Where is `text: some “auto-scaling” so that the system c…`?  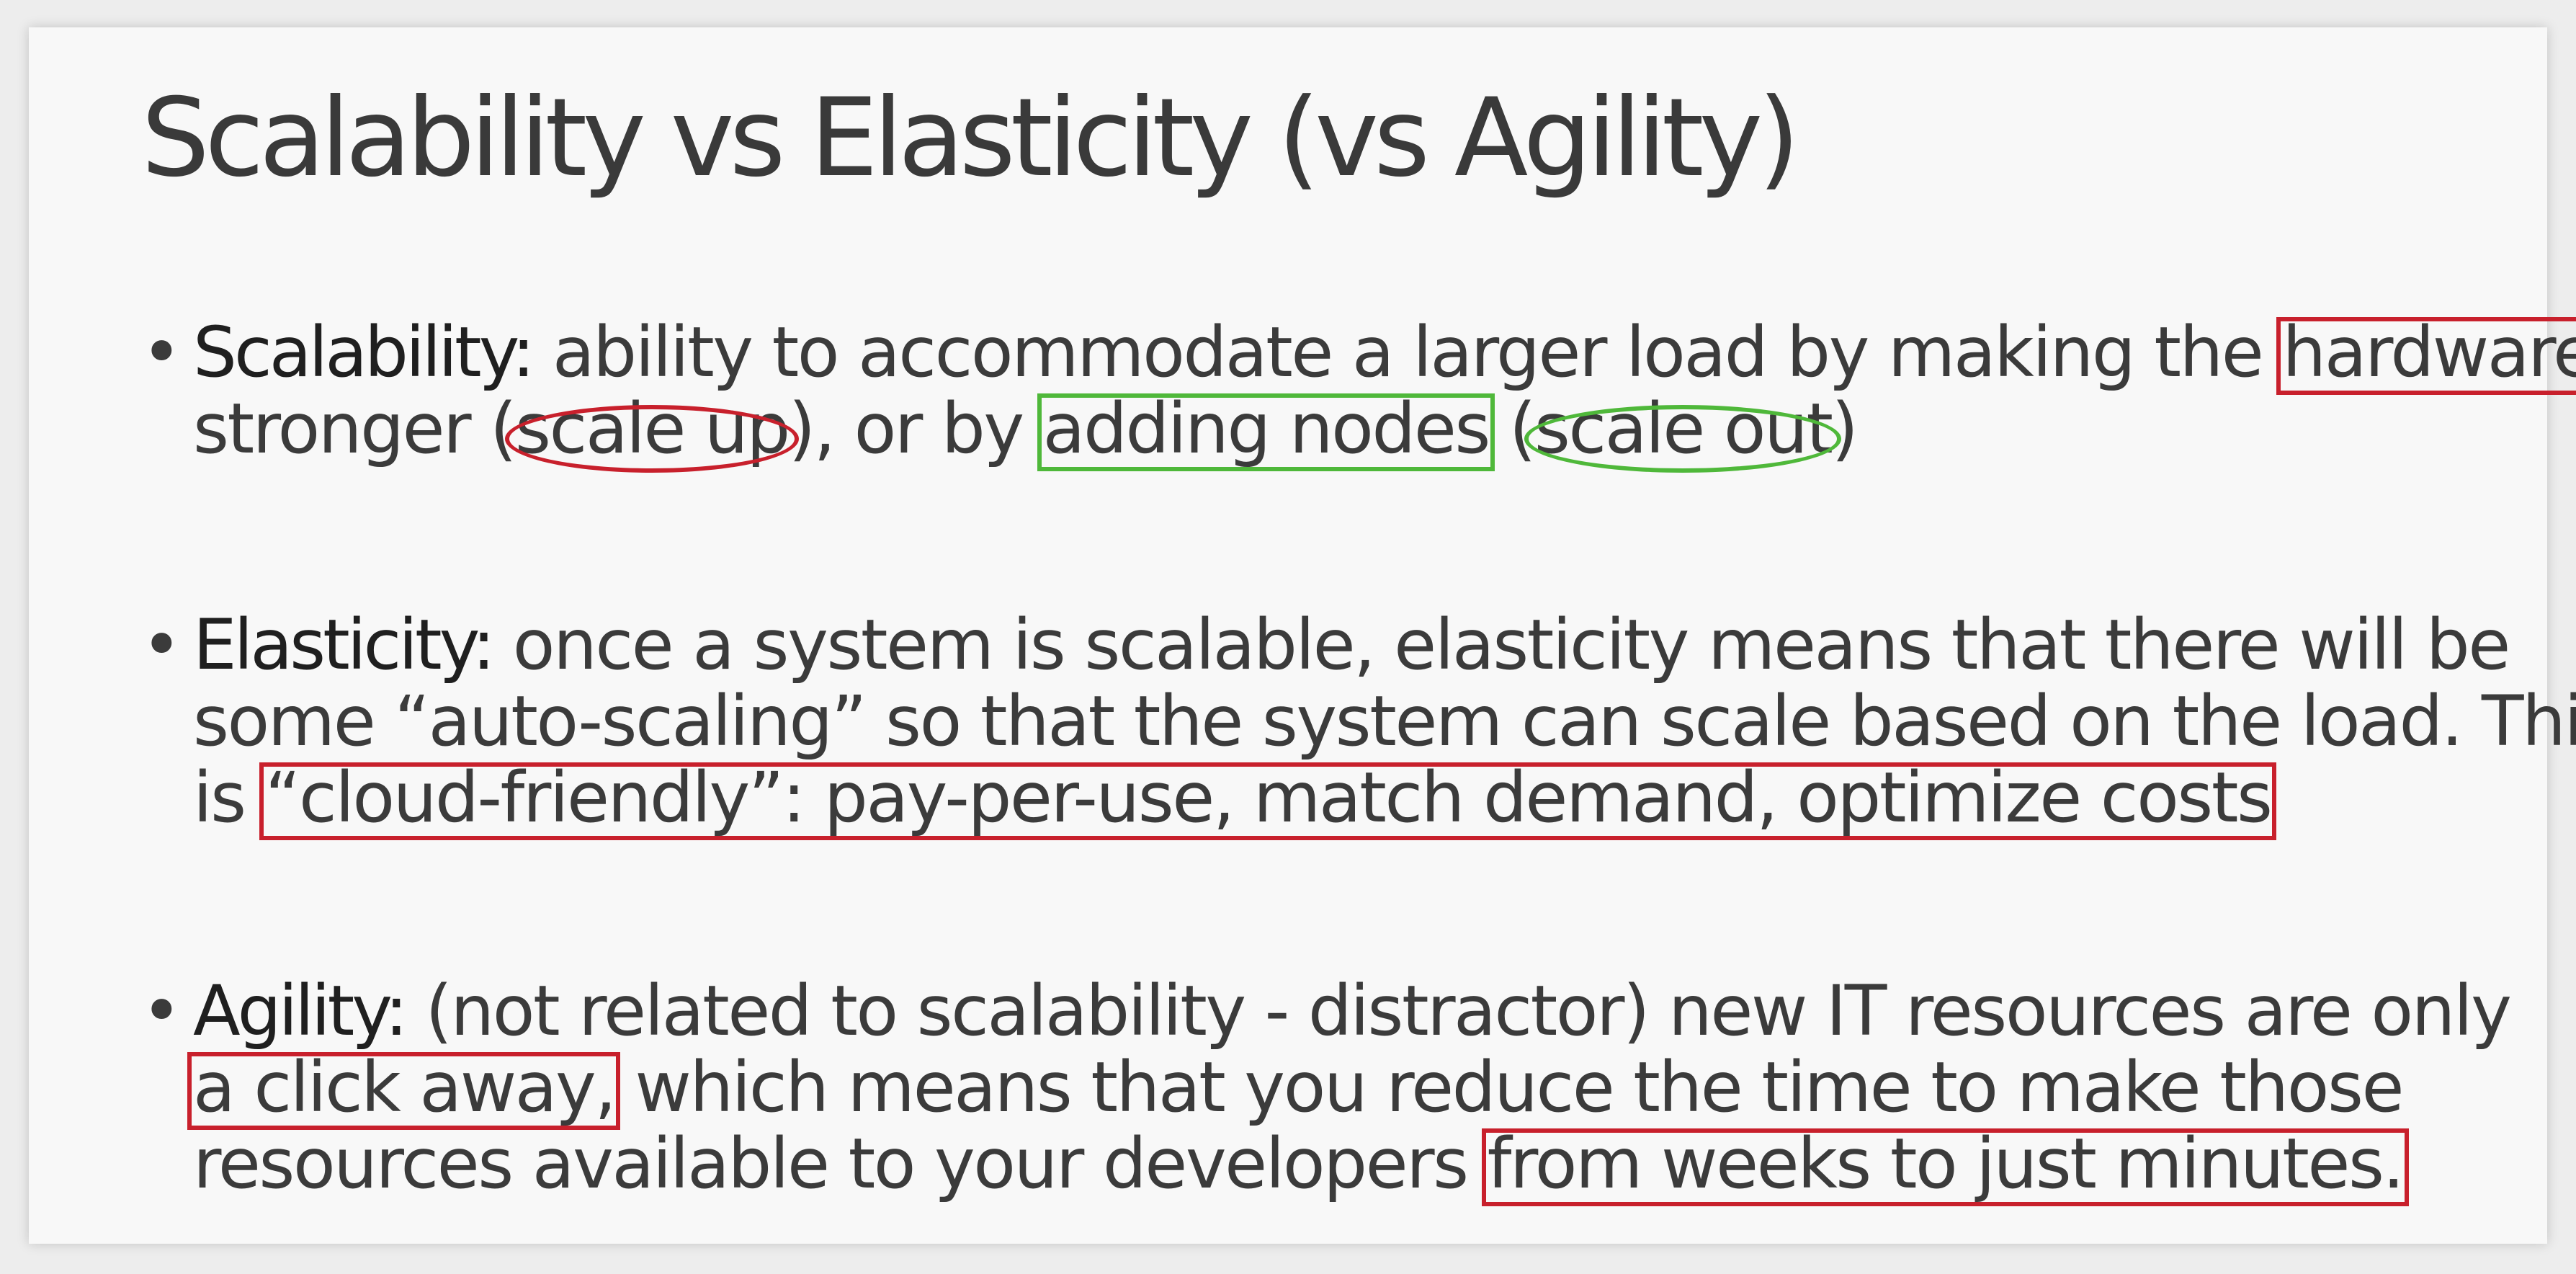 text: some “auto-scaling” so that the system c… is located at coordinates (1384, 721).